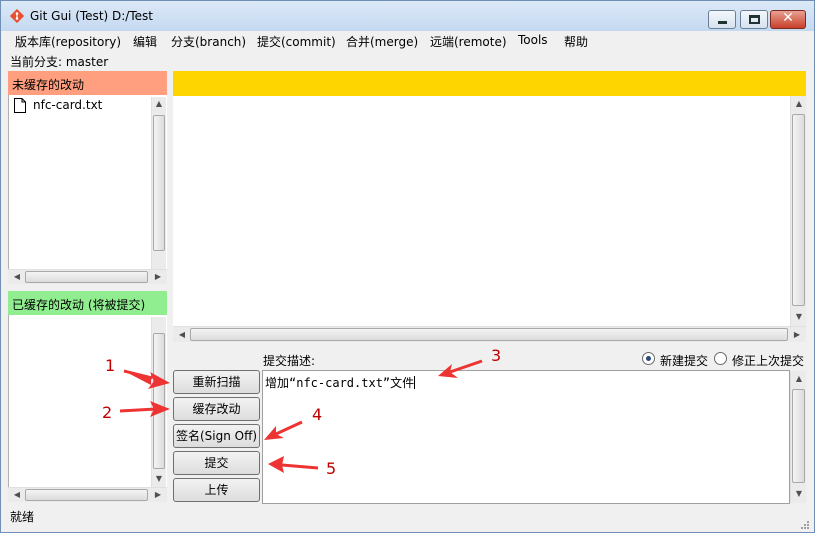 This screenshot has width=815, height=533. I want to click on maximize-icon, so click(754, 19).